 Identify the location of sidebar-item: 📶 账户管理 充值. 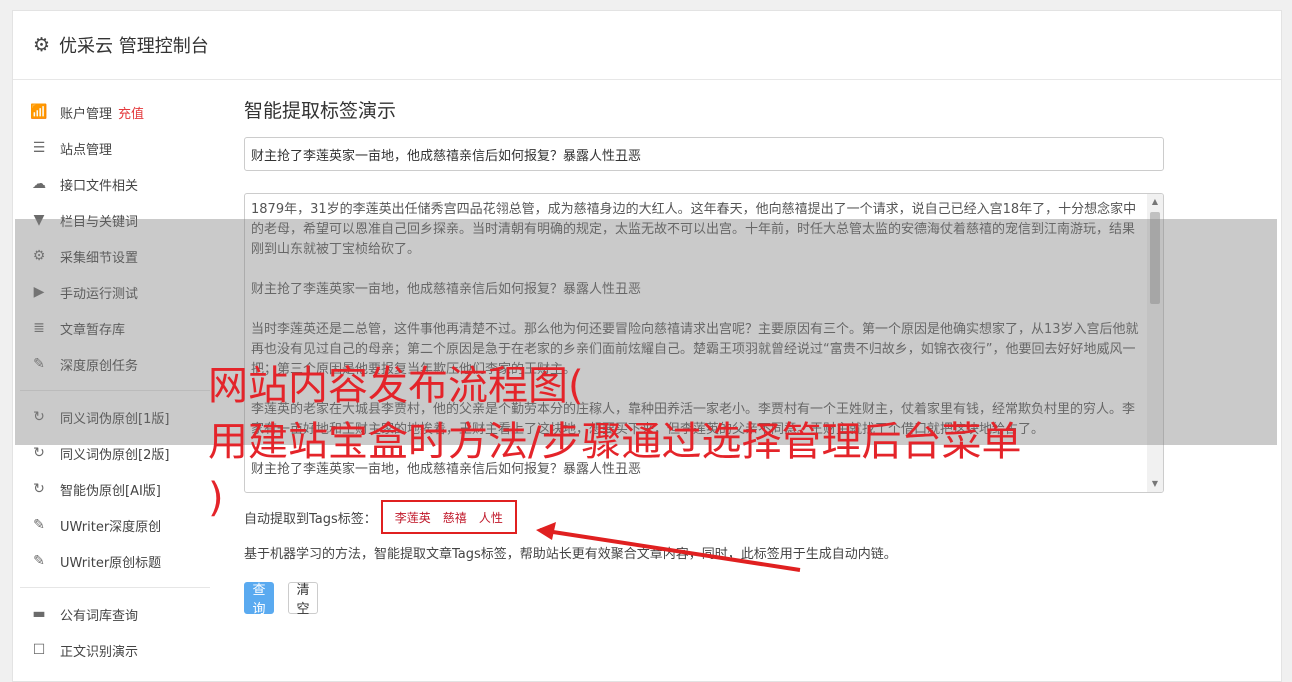
(115, 112).